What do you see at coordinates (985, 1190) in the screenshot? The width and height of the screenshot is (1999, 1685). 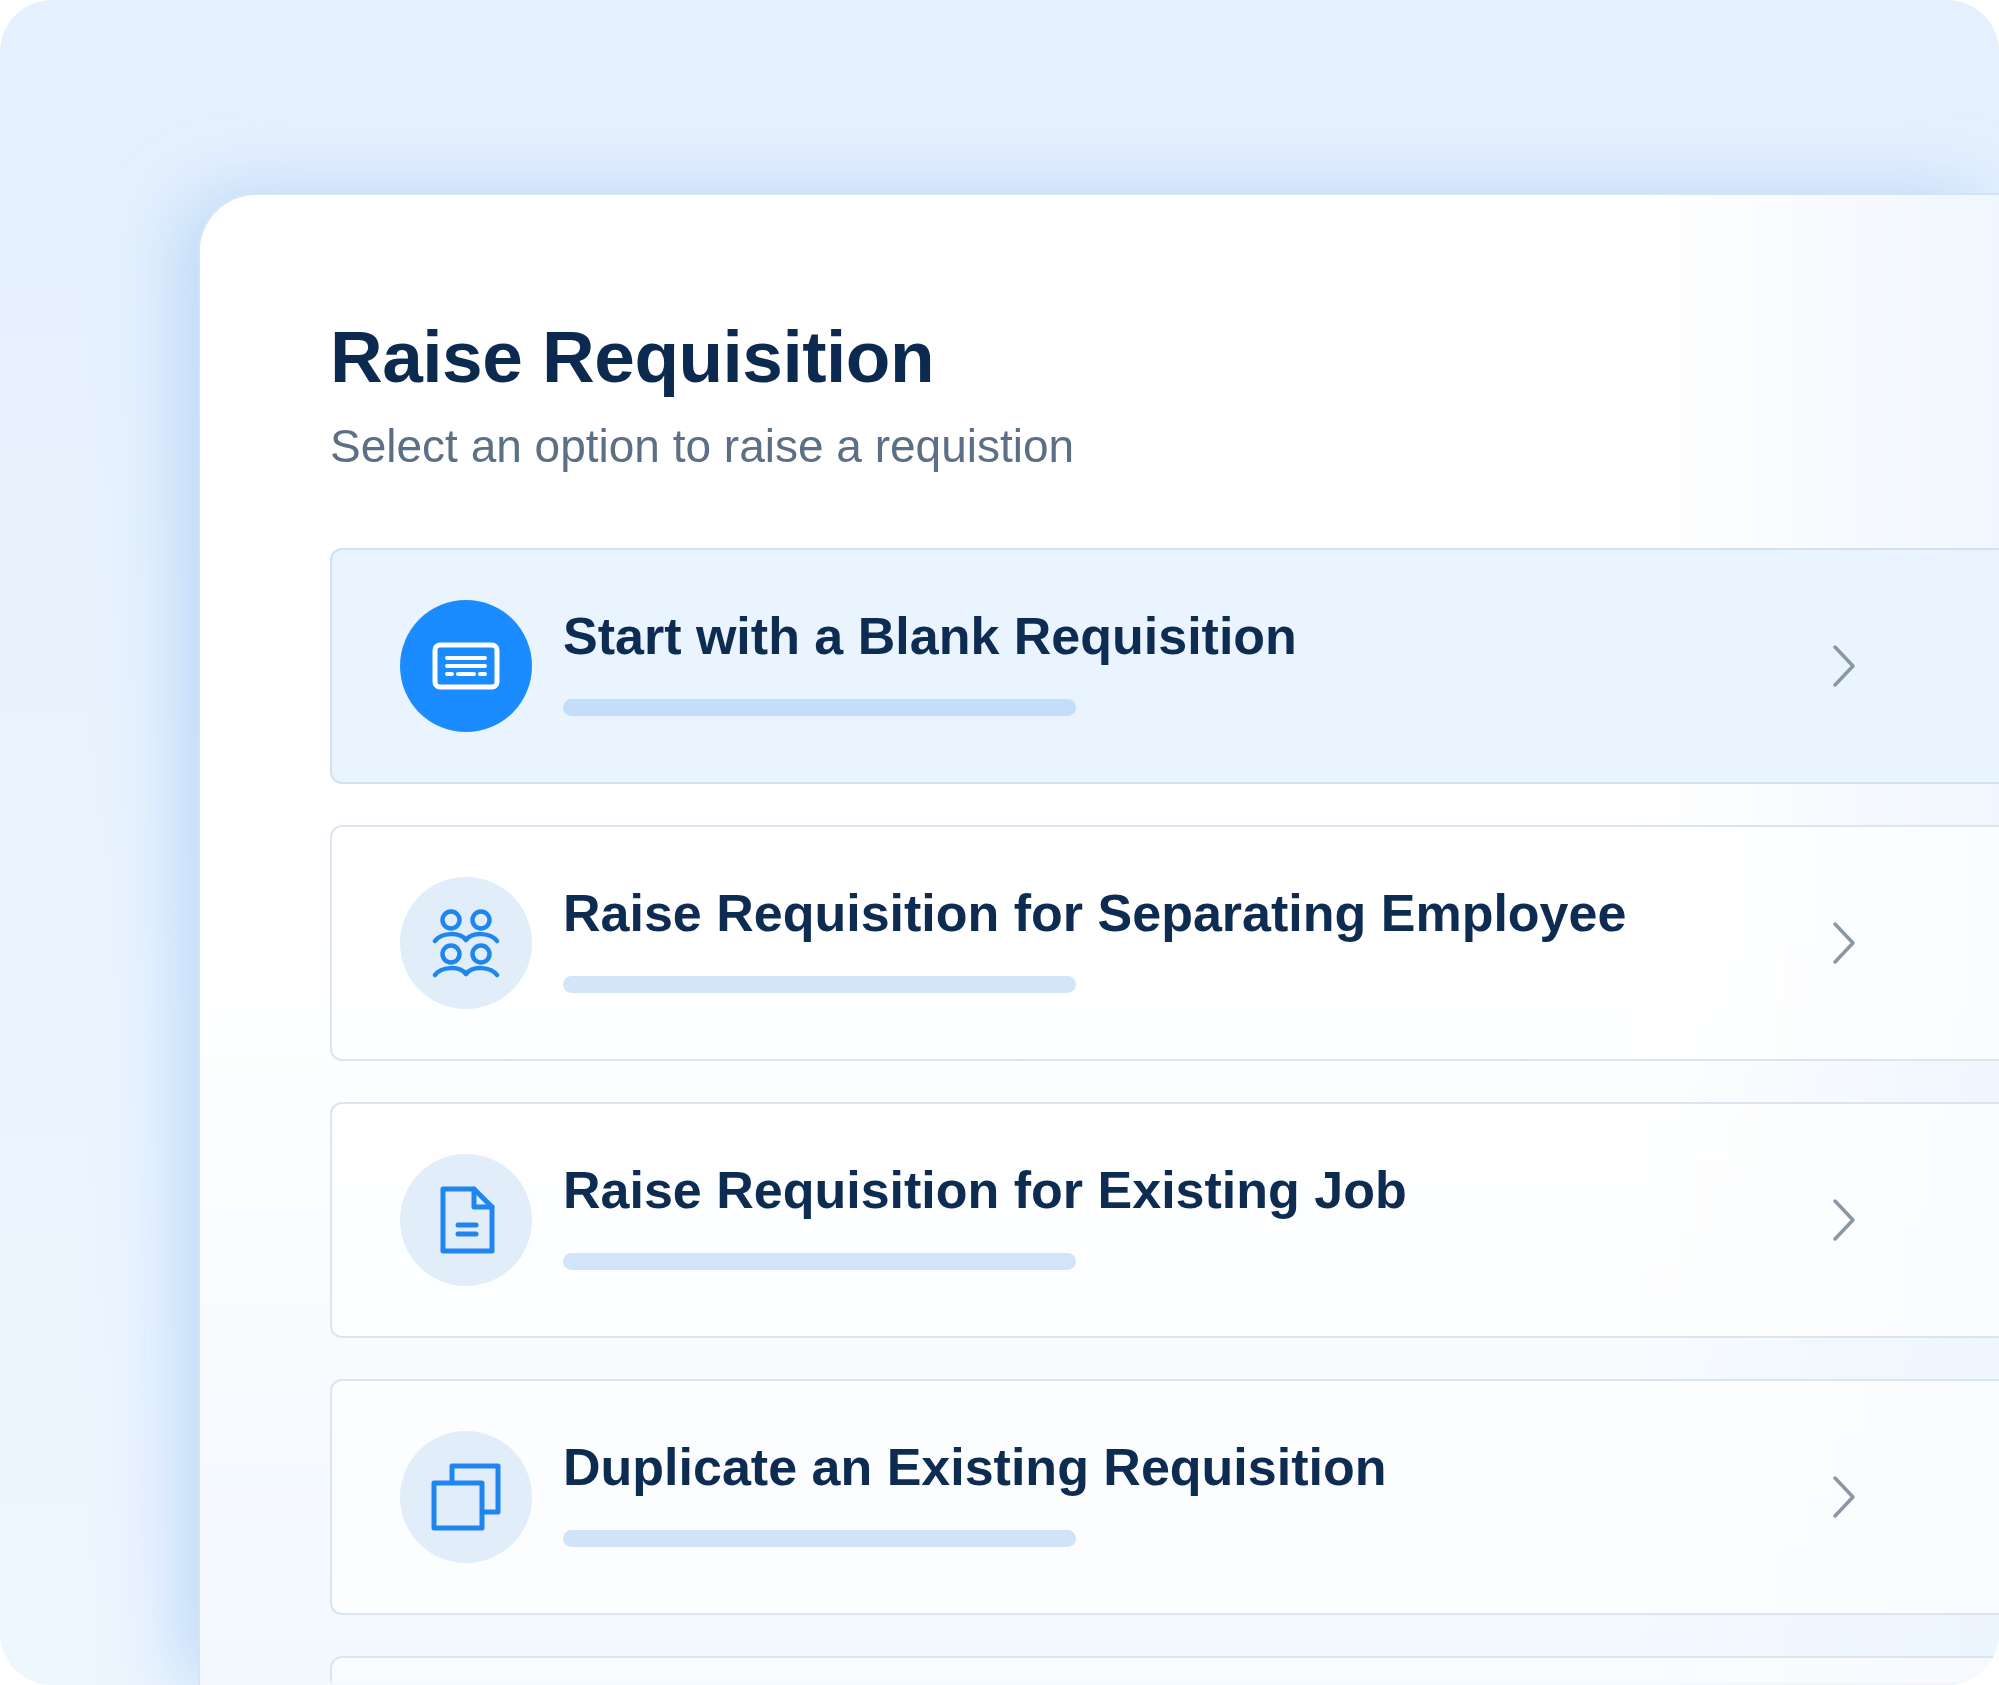 I see `option-title: Raise Requisition for Existing Job` at bounding box center [985, 1190].